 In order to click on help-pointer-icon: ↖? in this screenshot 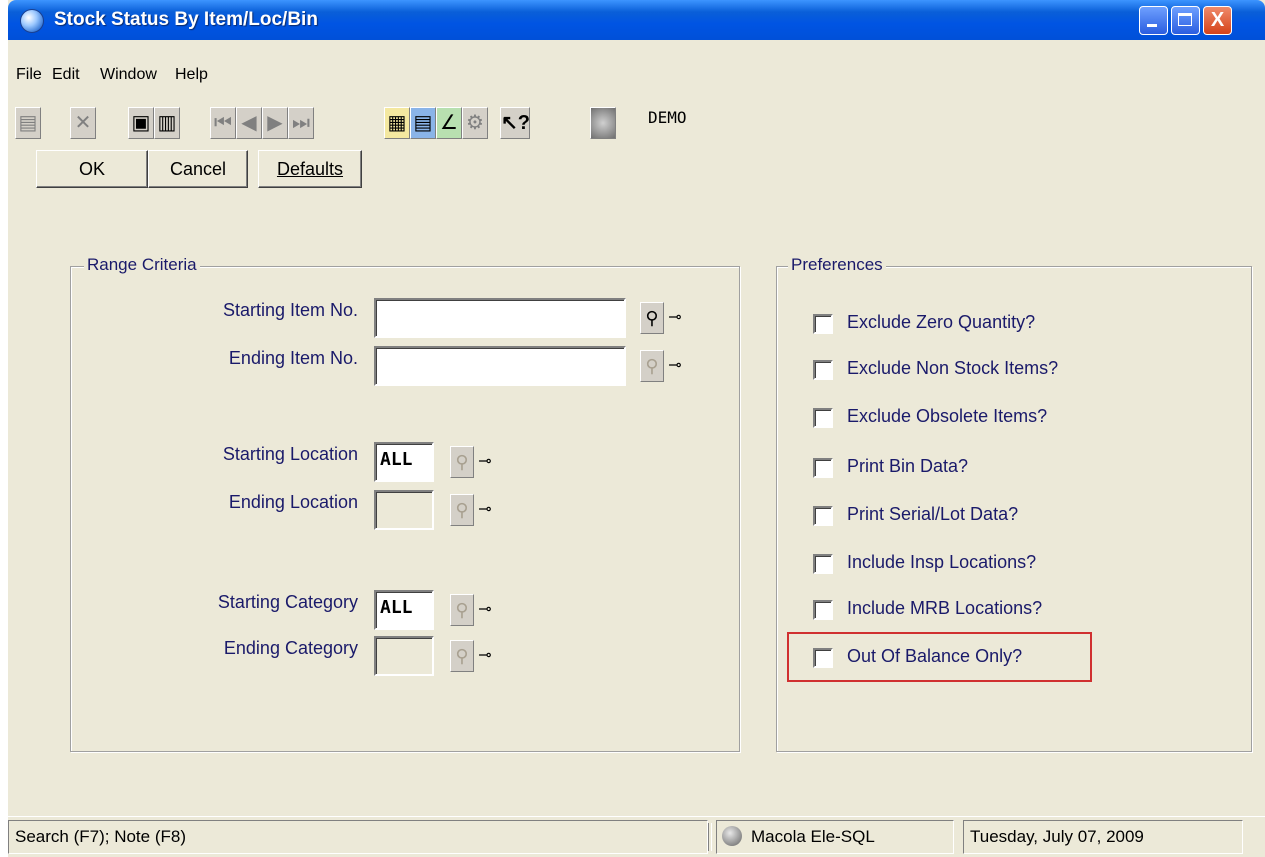, I will do `click(515, 123)`.